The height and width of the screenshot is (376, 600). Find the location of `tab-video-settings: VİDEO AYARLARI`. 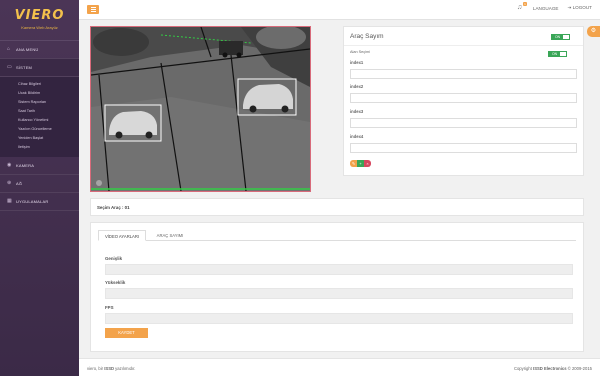

tab-video-settings: VİDEO AYARLARI is located at coordinates (122, 235).